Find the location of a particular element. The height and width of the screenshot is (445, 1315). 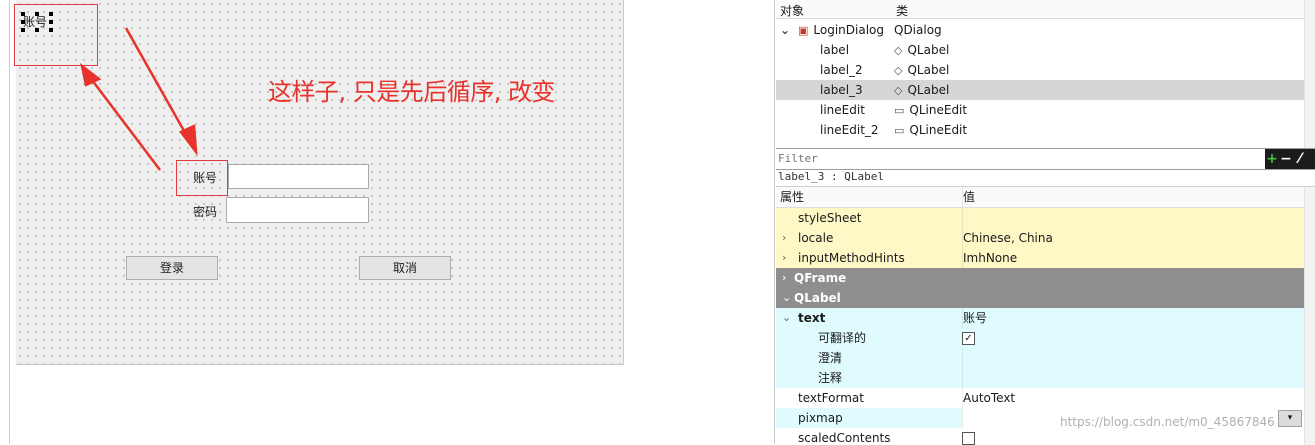

current-object-label: label_3 : QLabel is located at coordinates (831, 176).